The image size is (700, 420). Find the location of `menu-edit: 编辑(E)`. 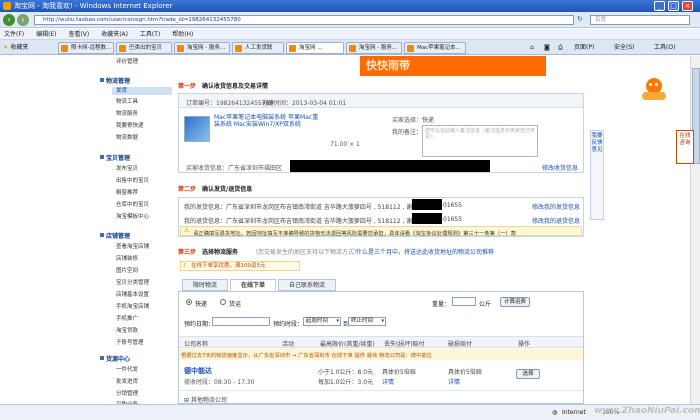

menu-edit: 编辑(E) is located at coordinates (46, 34).